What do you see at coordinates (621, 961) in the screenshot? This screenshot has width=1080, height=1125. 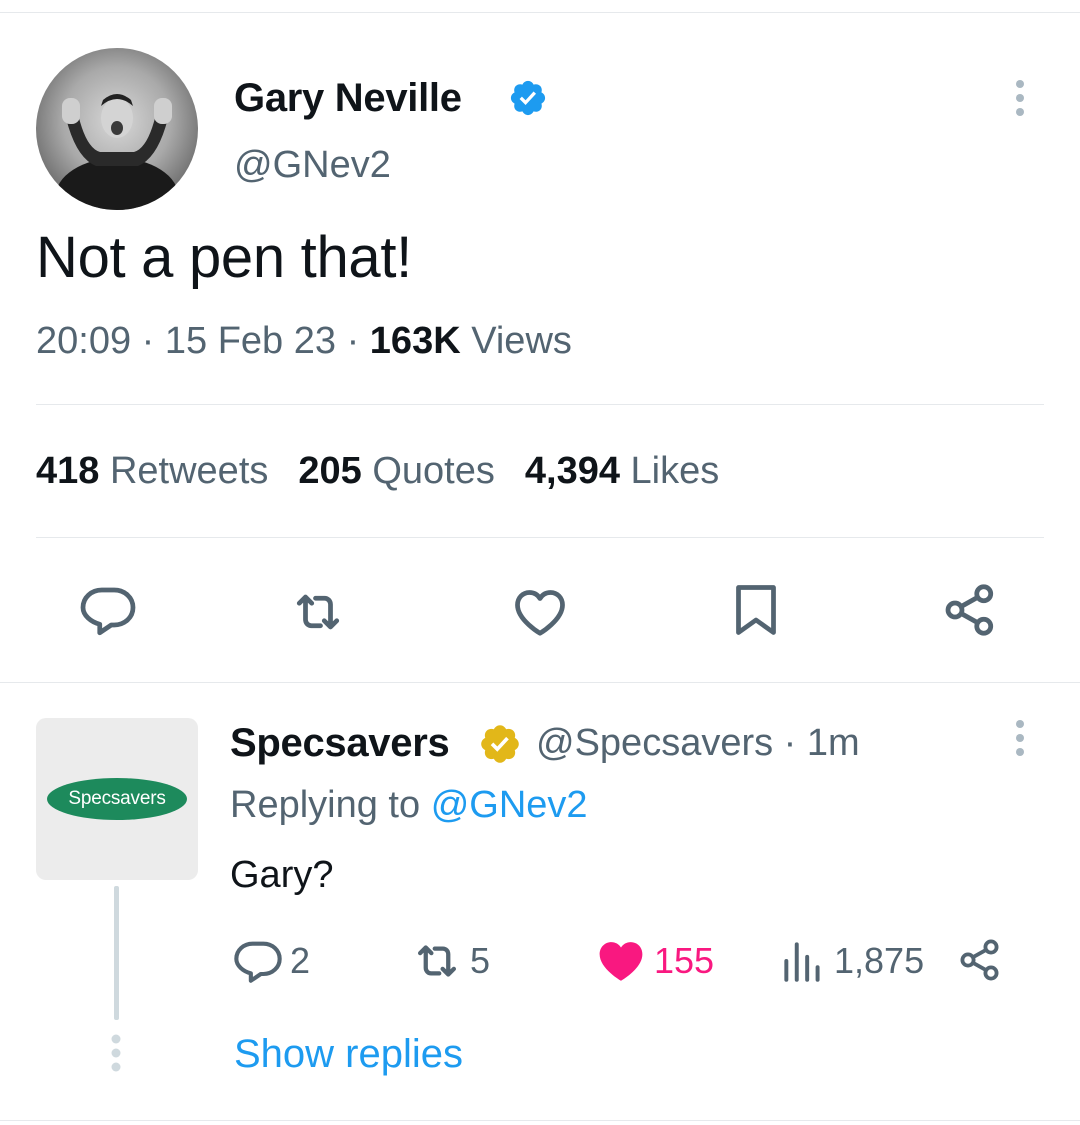 I see `liked-heart-icon` at bounding box center [621, 961].